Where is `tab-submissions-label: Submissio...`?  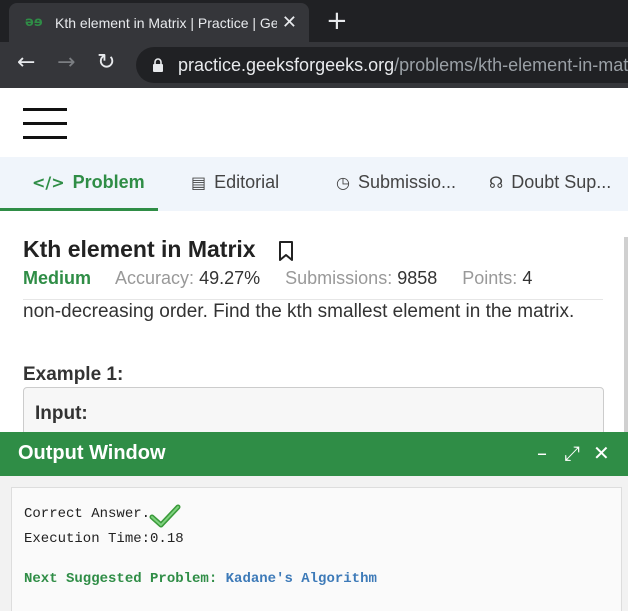 tab-submissions-label: Submissio... is located at coordinates (407, 182).